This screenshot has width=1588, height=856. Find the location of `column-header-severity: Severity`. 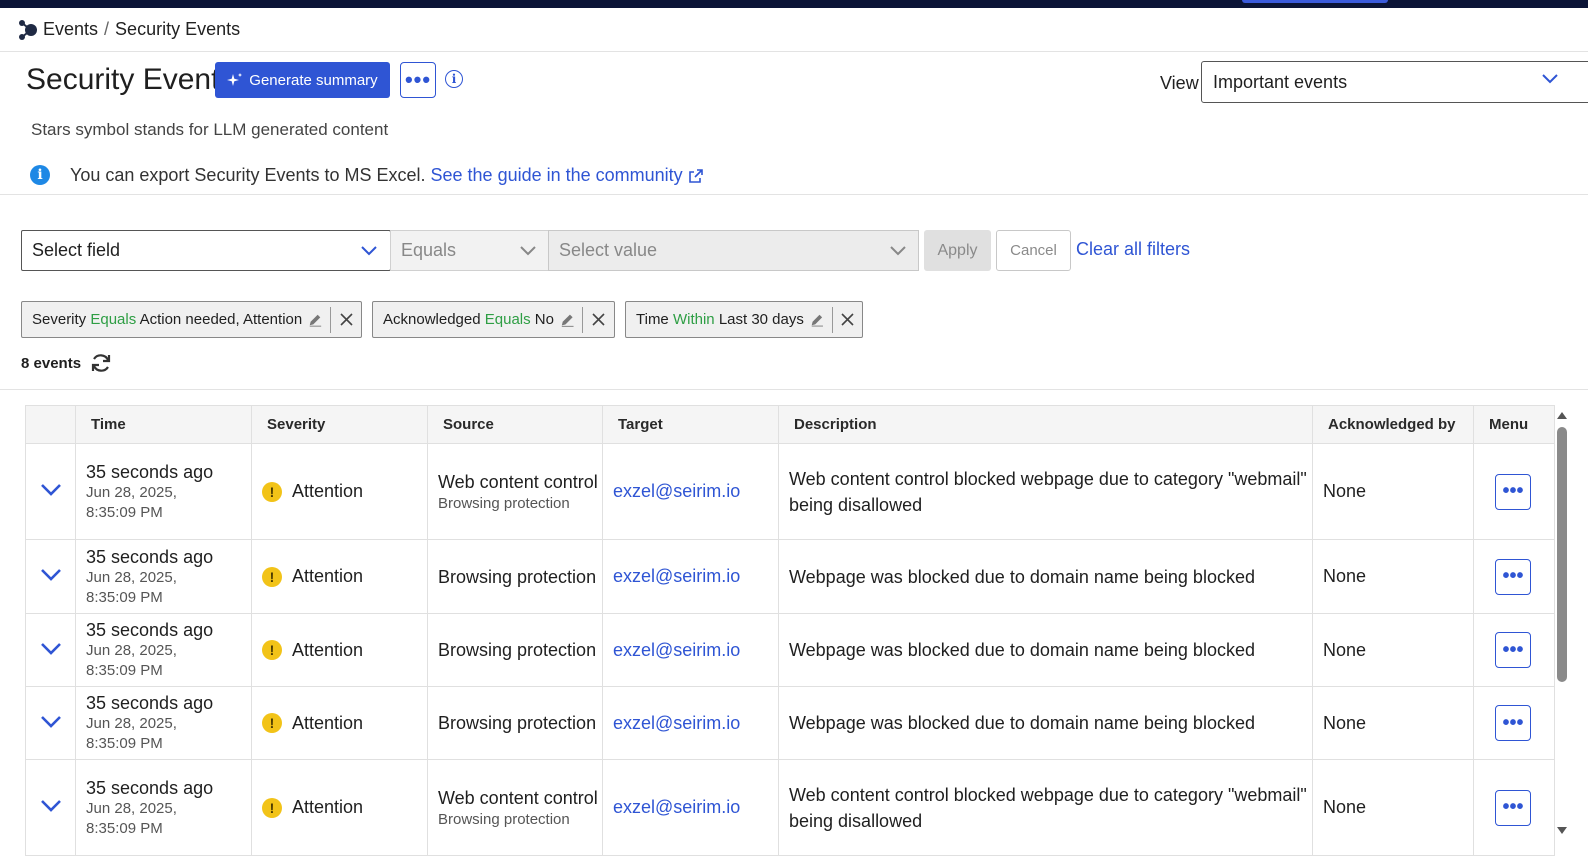

column-header-severity: Severity is located at coordinates (339, 424).